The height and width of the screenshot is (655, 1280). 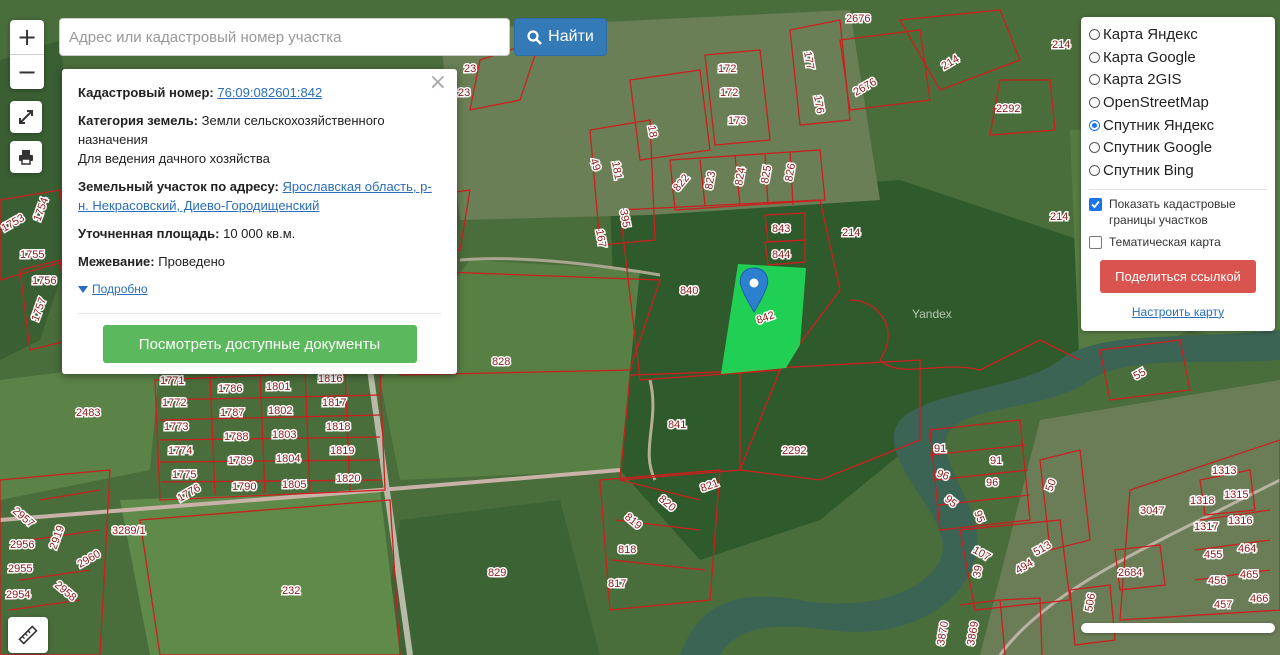 I want to click on parcel-label: 828, so click(x=501, y=362).